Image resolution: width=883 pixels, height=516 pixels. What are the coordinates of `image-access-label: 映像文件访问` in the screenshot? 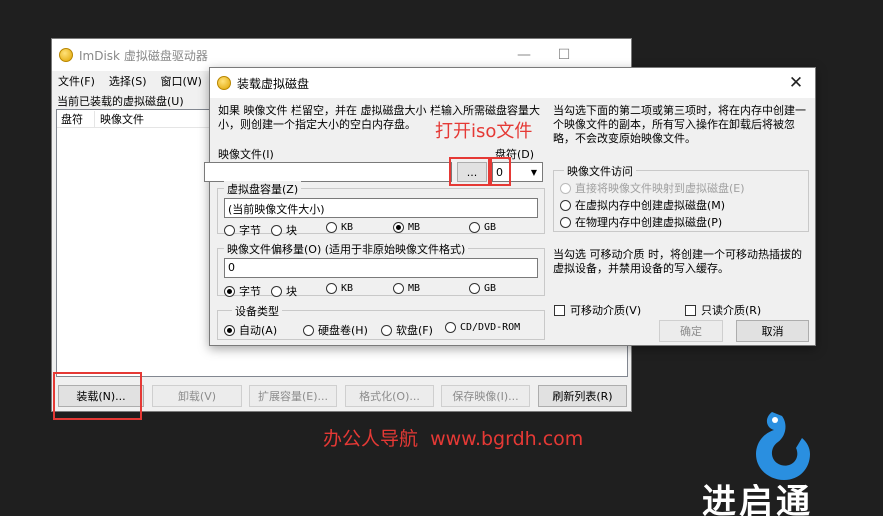 It's located at (600, 171).